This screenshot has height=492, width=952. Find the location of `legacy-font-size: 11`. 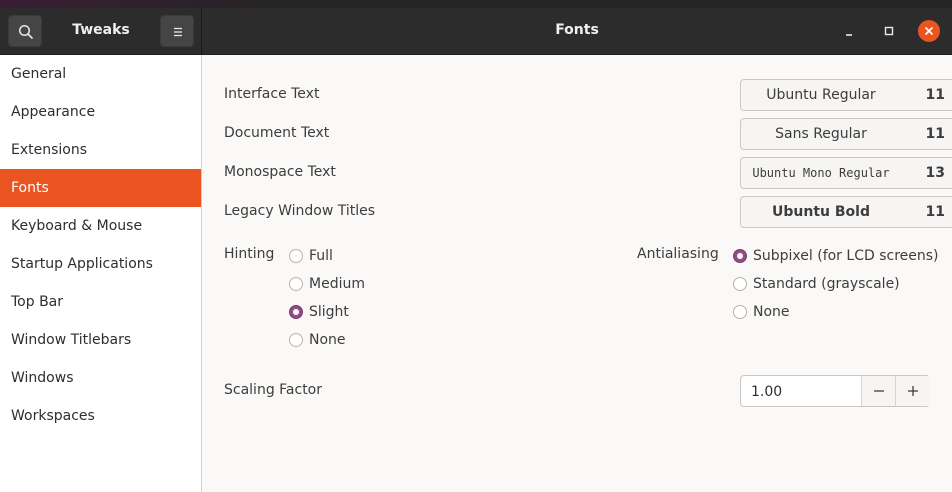

legacy-font-size: 11 is located at coordinates (935, 212).